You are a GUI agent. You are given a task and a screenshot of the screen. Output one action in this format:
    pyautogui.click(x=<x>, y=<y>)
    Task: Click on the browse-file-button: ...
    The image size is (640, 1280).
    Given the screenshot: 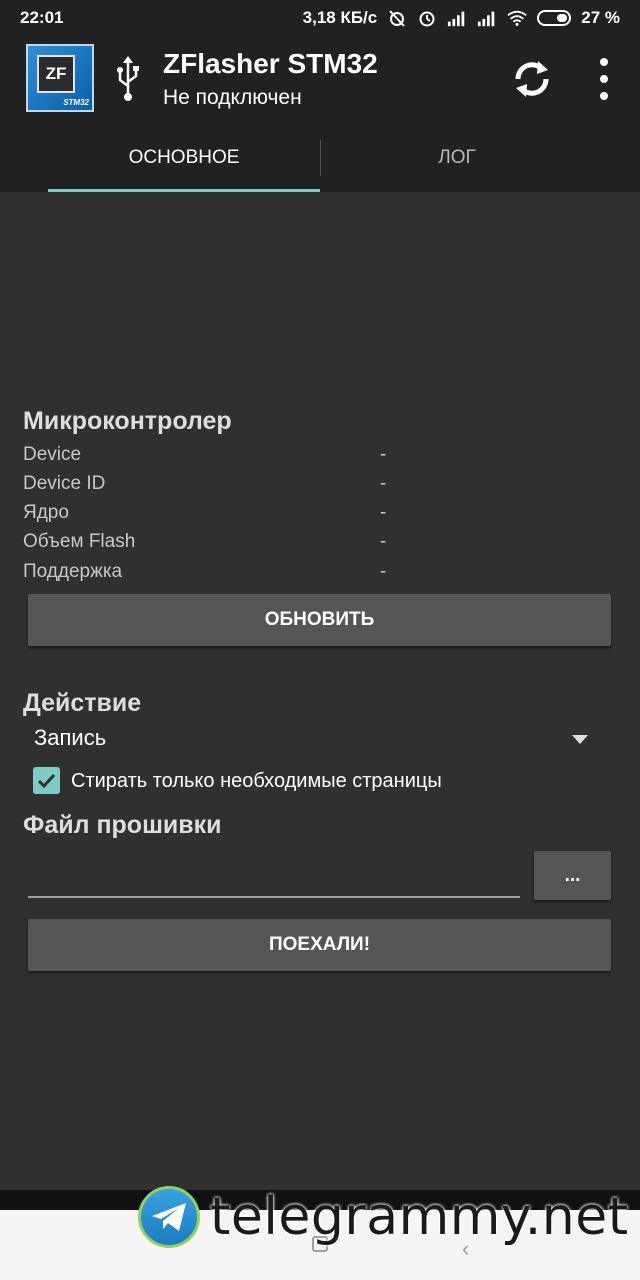 What is the action you would take?
    pyautogui.click(x=572, y=875)
    